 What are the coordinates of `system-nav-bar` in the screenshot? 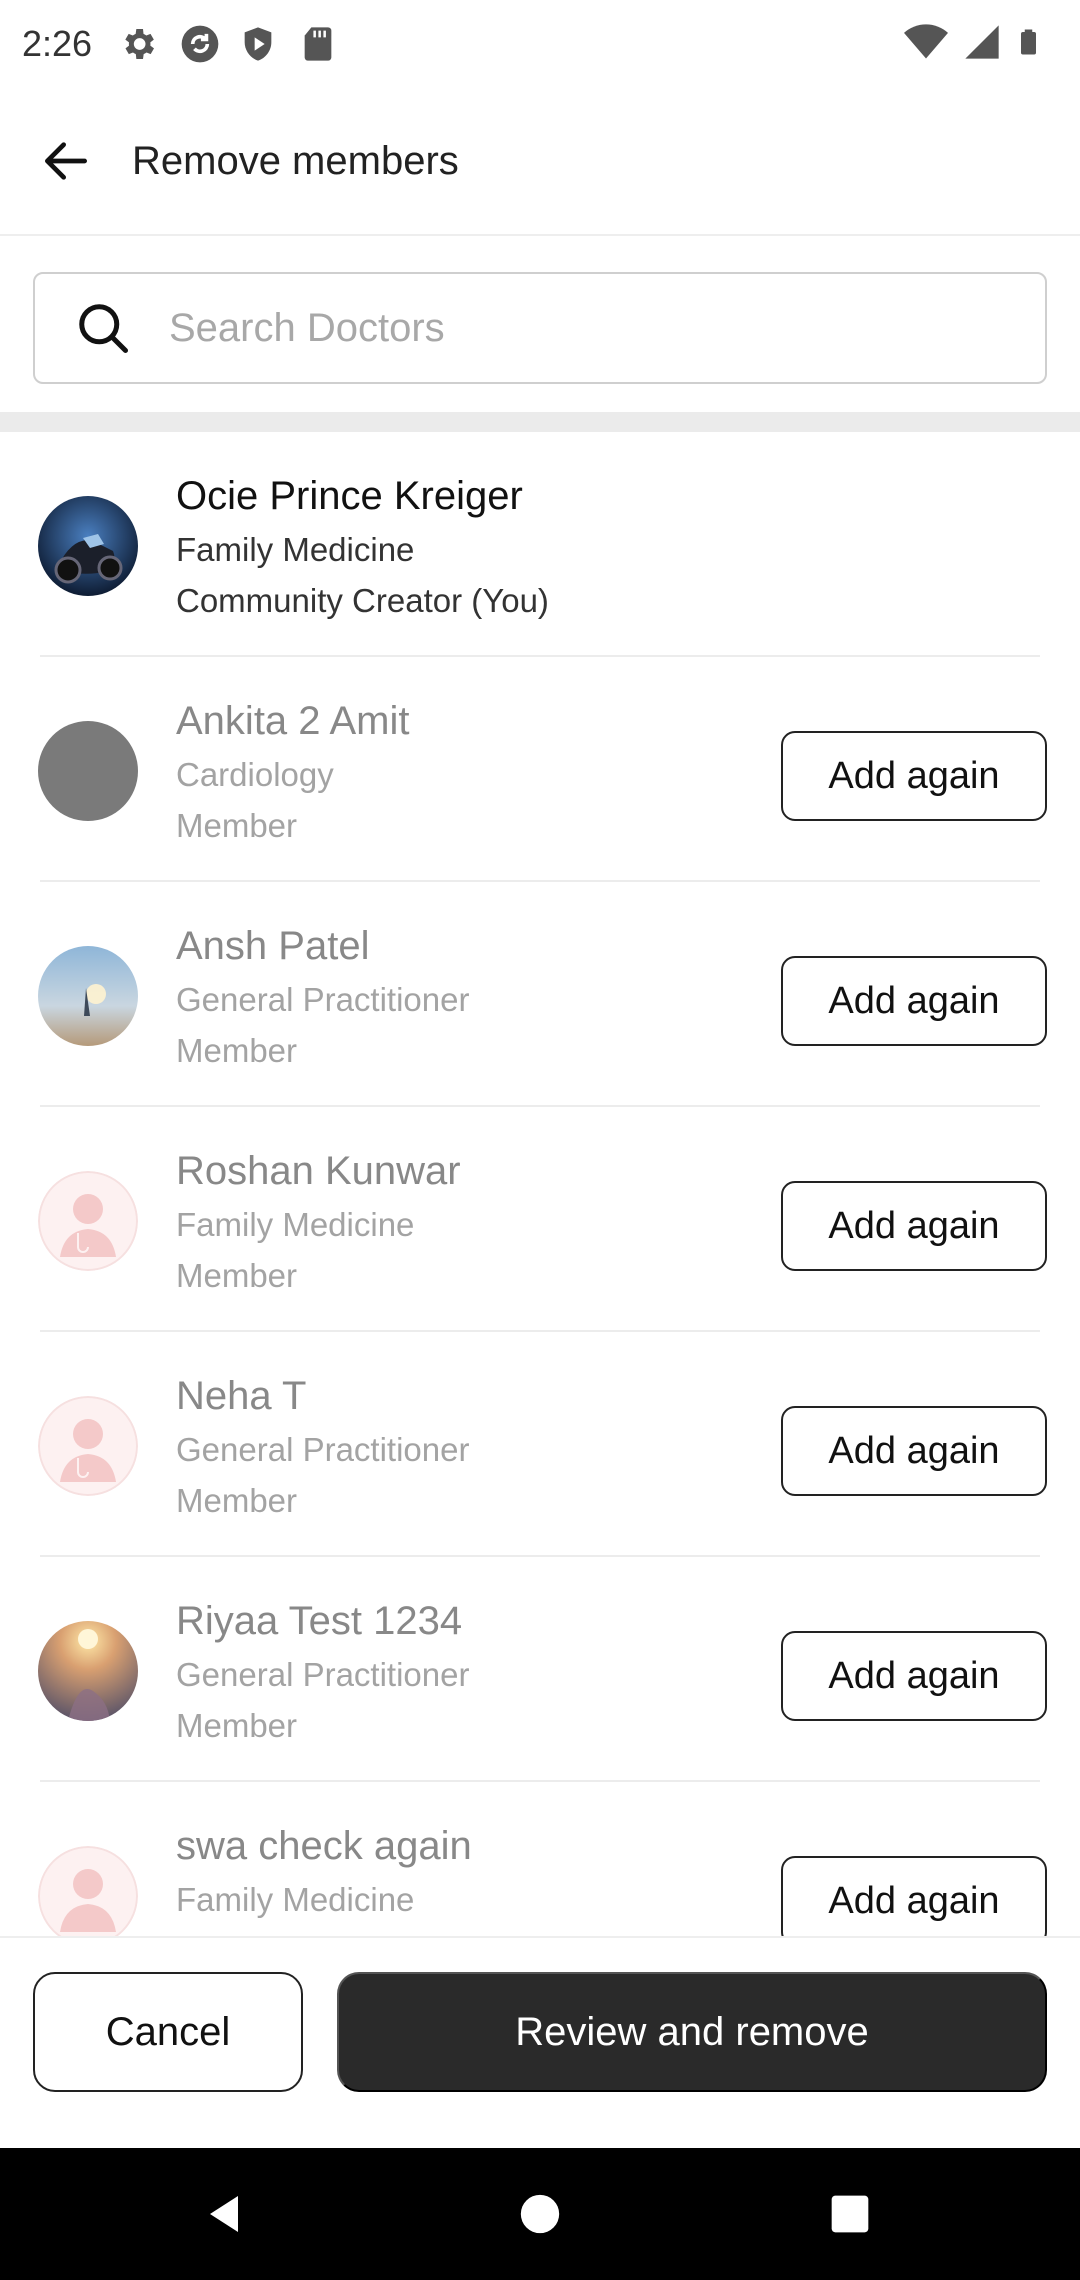 It's located at (540, 2214).